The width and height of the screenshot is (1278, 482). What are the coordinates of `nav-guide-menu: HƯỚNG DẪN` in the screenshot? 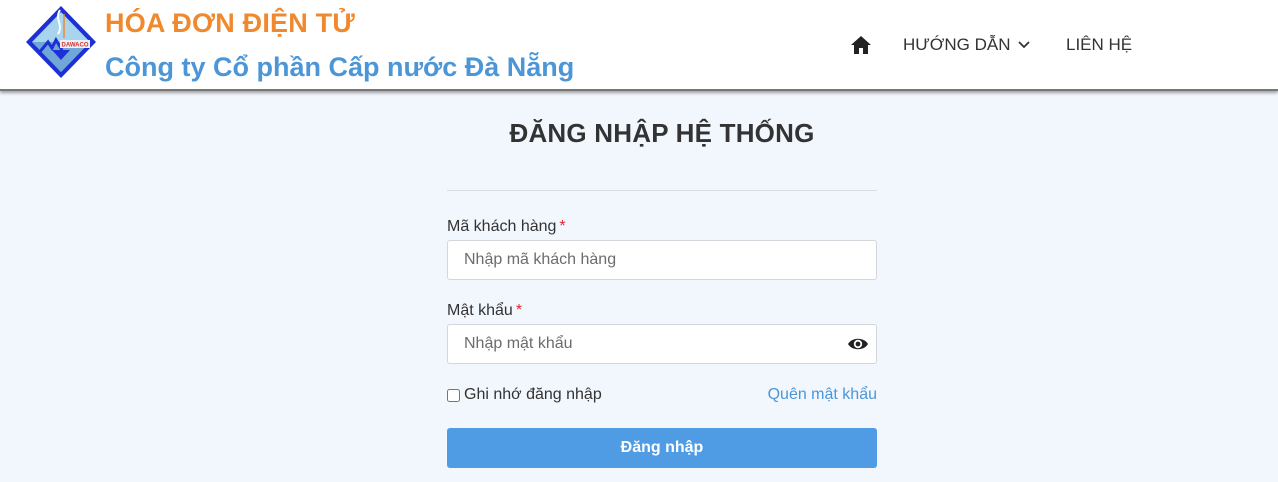 It's located at (967, 45).